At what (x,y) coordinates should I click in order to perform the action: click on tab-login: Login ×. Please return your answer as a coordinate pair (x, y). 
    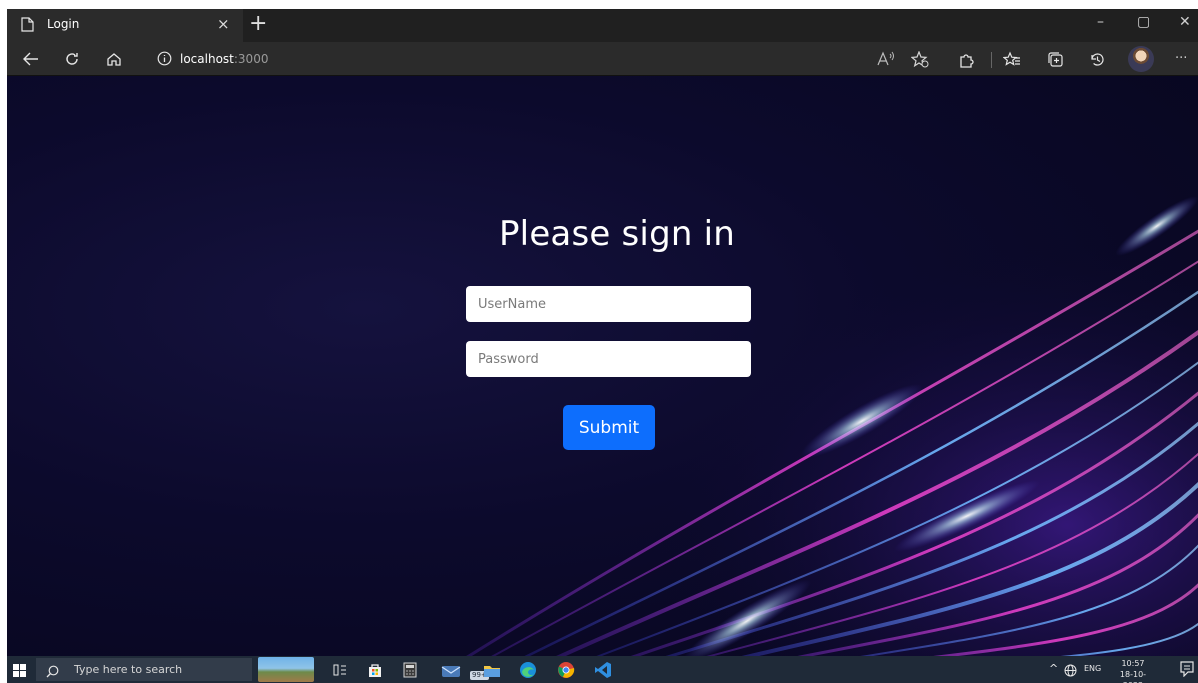
    Looking at the image, I should click on (125, 25).